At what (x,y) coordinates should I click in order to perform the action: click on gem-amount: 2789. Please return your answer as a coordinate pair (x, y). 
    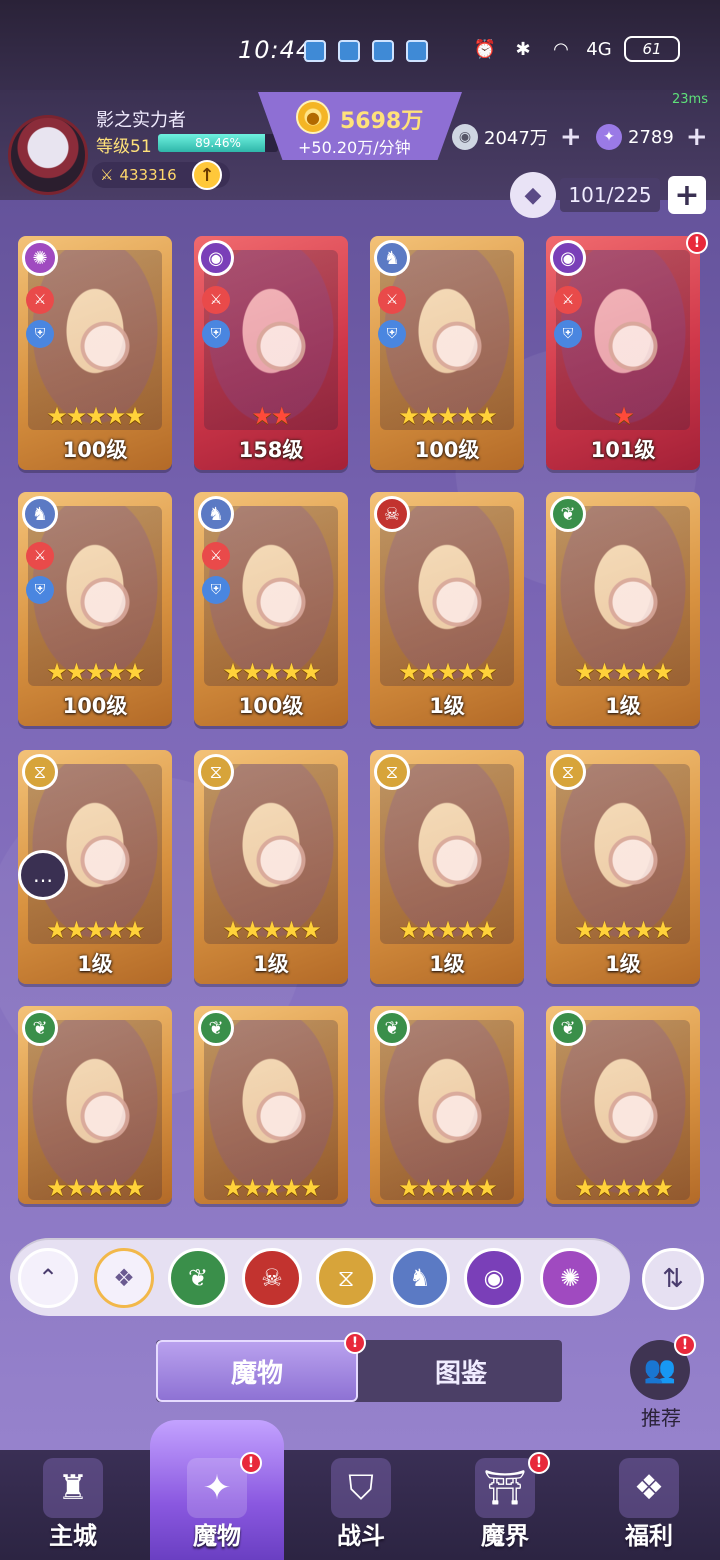
    Looking at the image, I should click on (651, 137).